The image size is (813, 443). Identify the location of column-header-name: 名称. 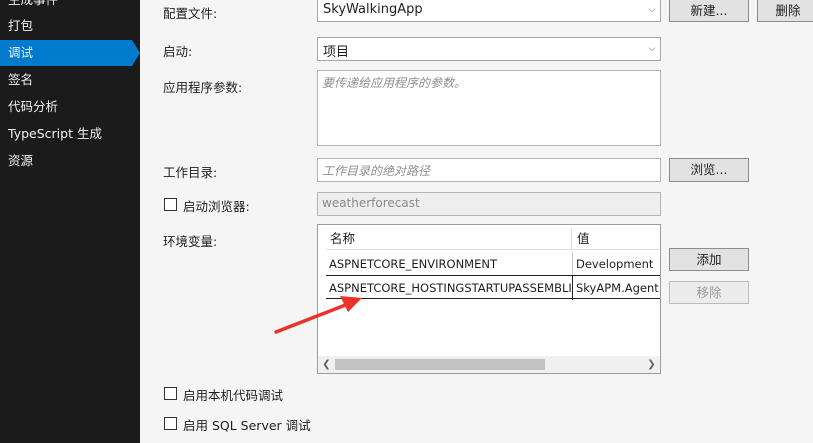
(449, 239).